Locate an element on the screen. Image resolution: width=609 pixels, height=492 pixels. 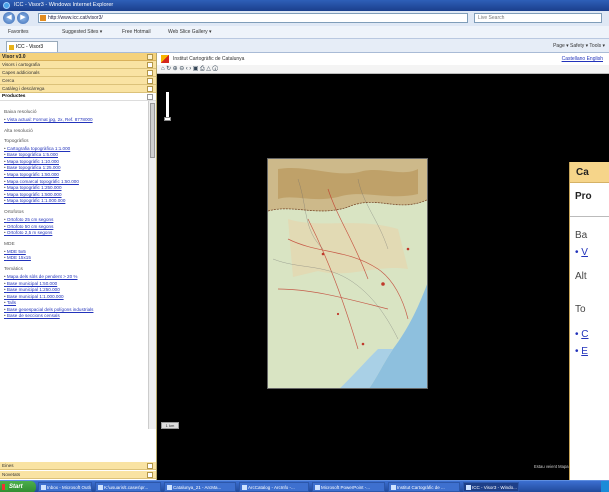
zoom-slider is located at coordinates (167, 105).